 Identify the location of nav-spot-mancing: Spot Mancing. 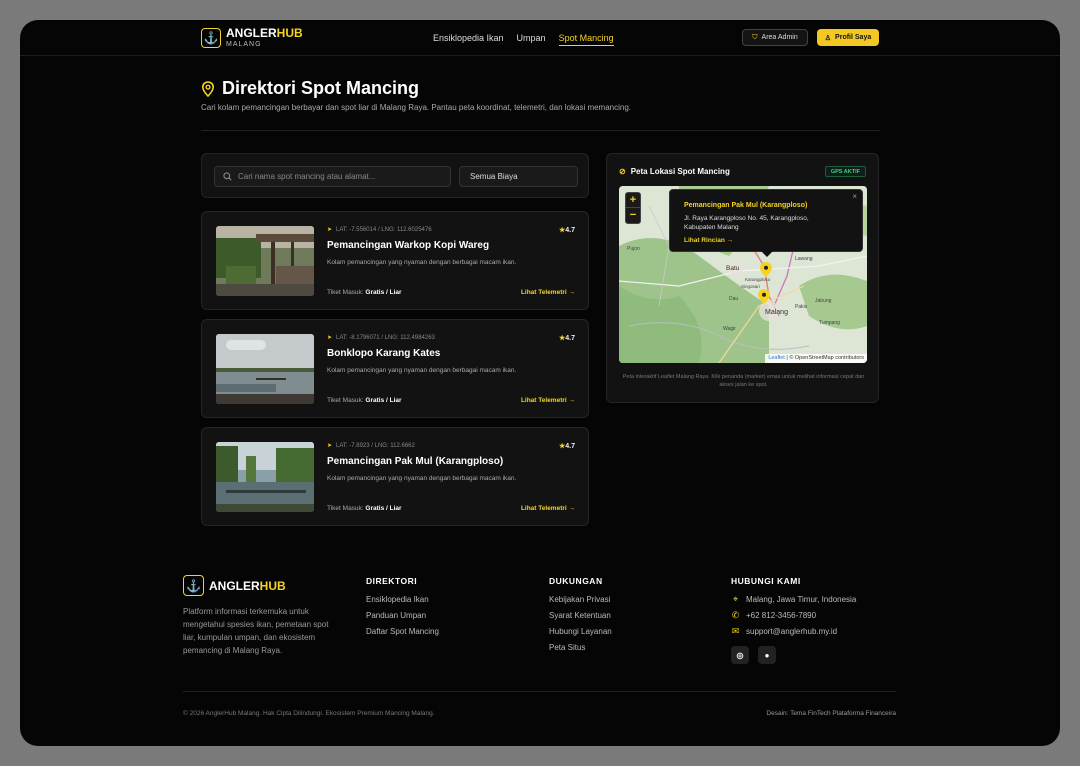
(586, 39).